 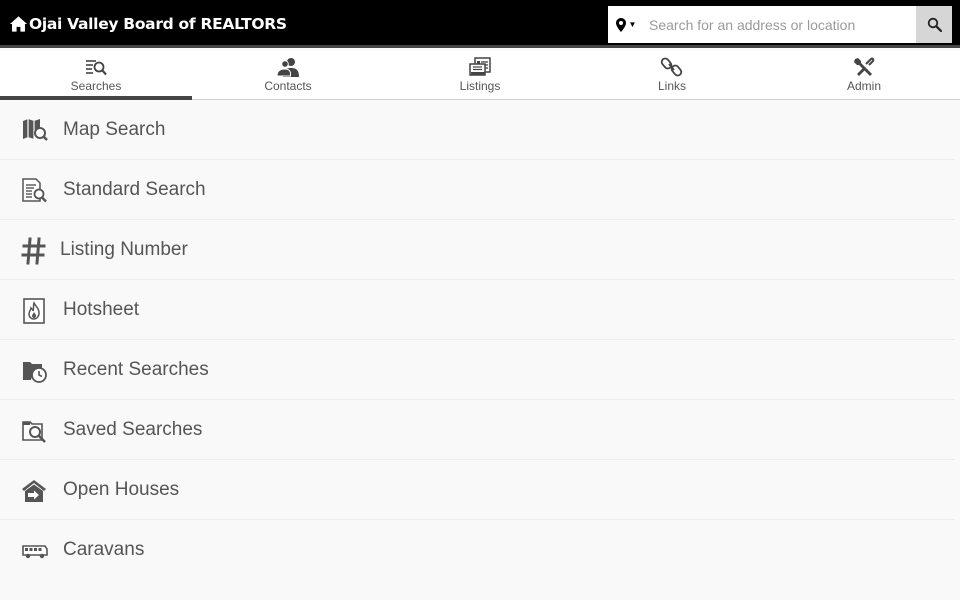 What do you see at coordinates (104, 549) in the screenshot?
I see `menu-item-label: Caravans` at bounding box center [104, 549].